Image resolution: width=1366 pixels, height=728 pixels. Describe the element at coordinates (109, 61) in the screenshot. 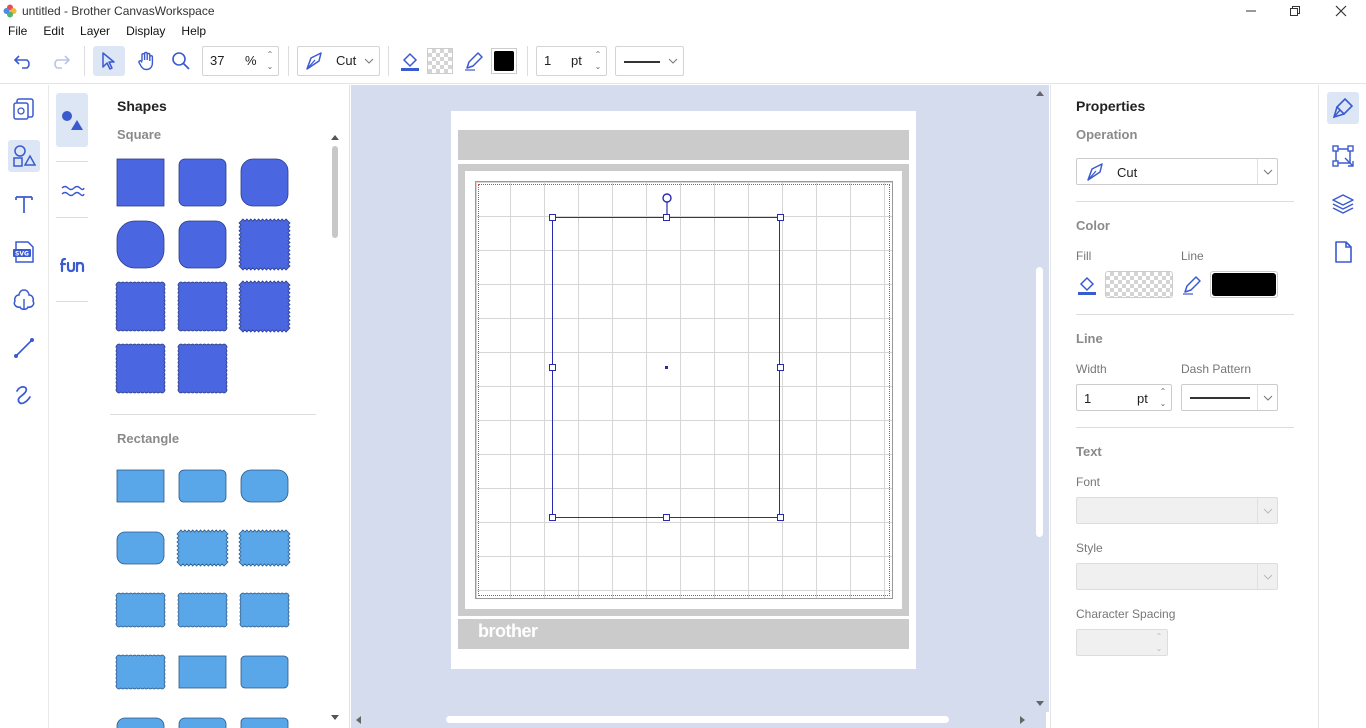

I see `select-tool-button` at that location.